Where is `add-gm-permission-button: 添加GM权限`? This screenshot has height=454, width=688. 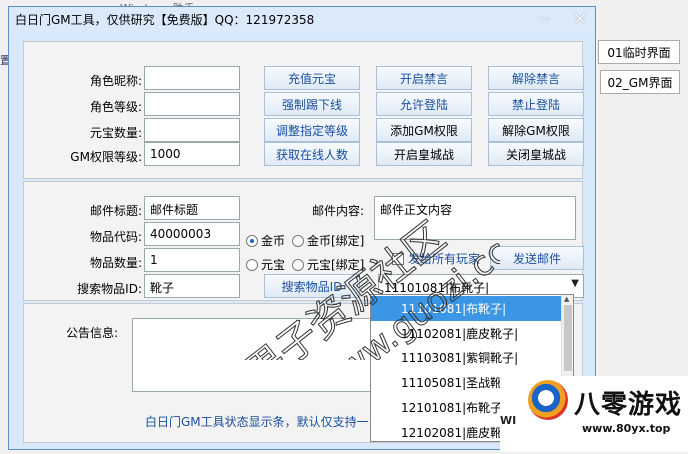 add-gm-permission-button: 添加GM权限 is located at coordinates (424, 130).